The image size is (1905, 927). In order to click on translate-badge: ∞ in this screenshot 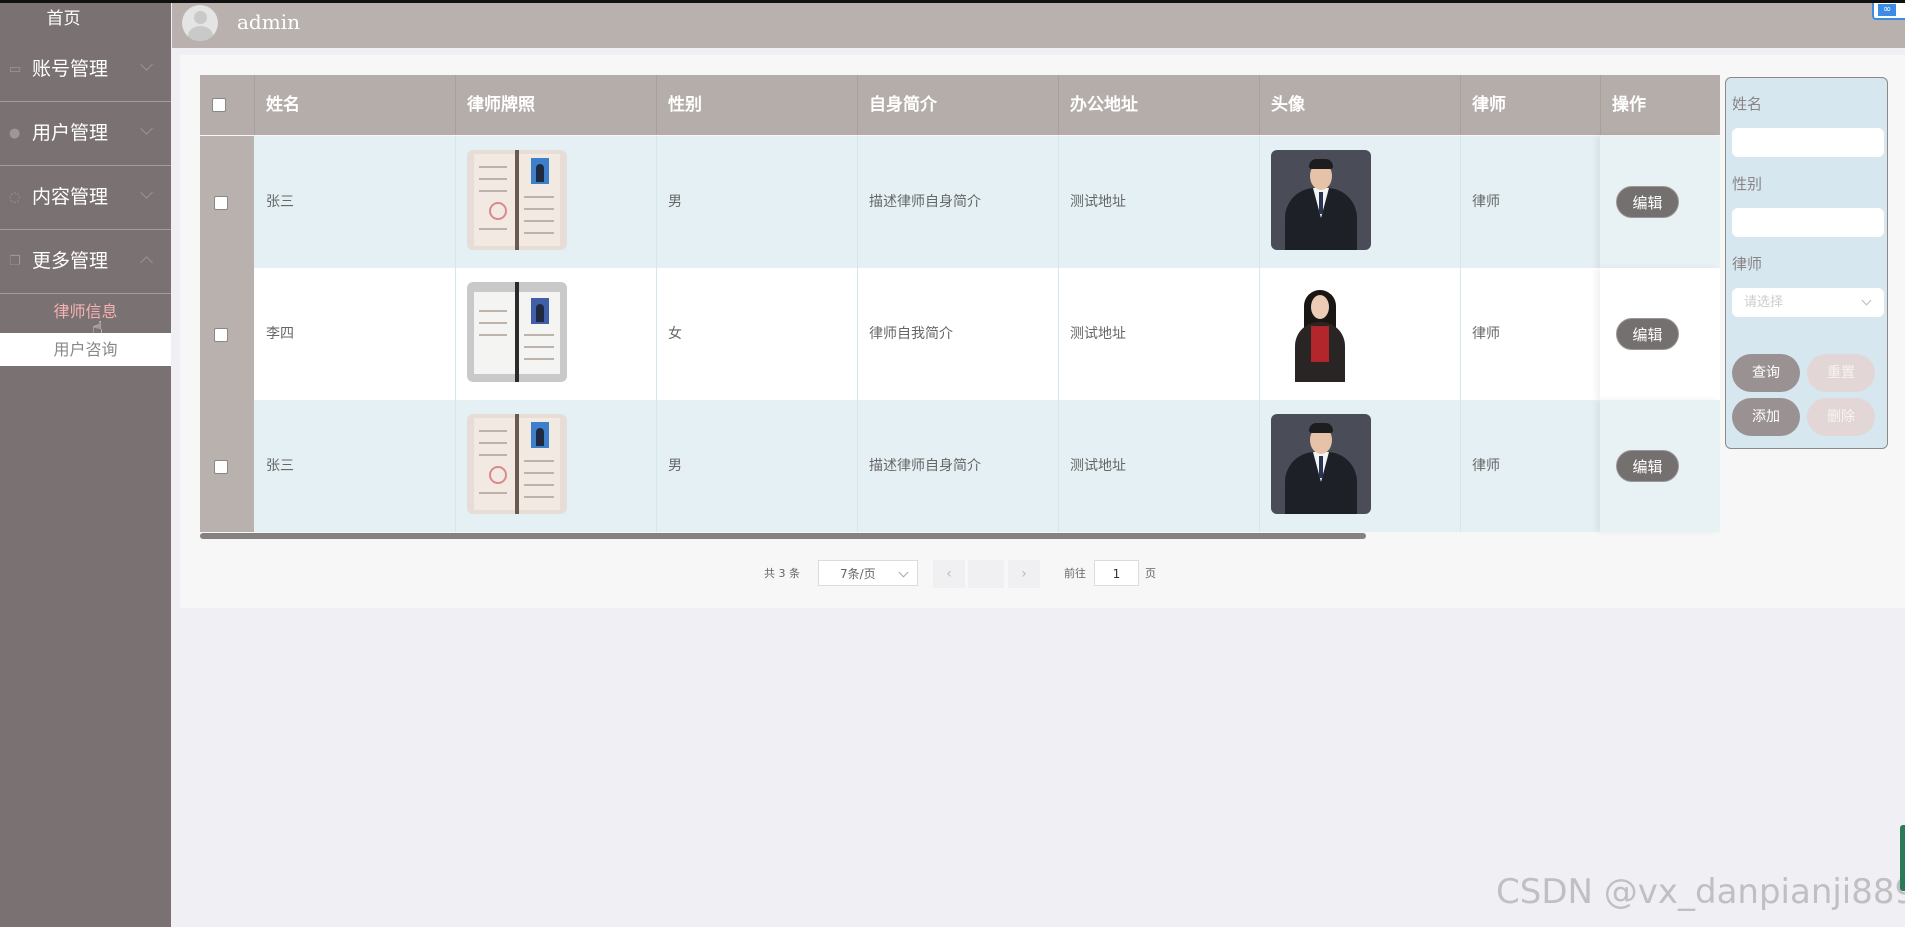, I will do `click(1888, 11)`.